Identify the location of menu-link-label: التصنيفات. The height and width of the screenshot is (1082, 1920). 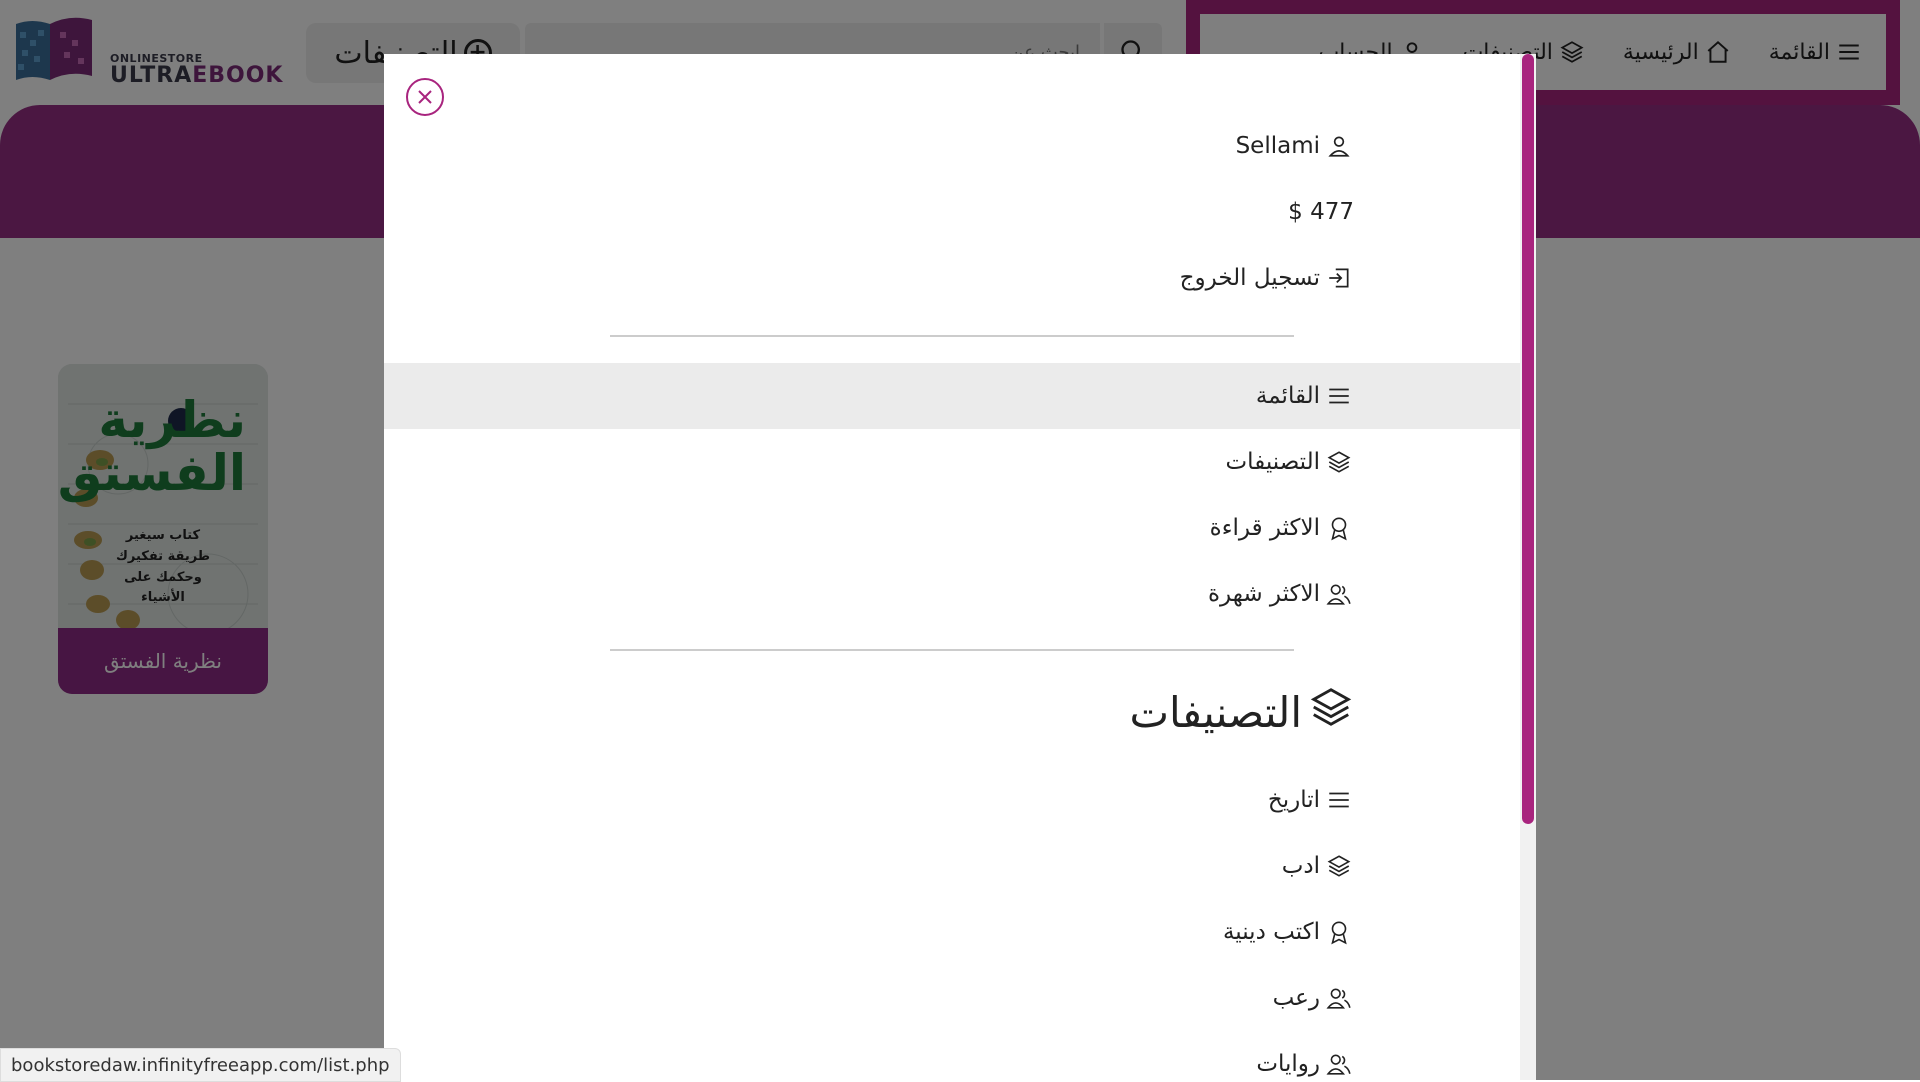
(1272, 462).